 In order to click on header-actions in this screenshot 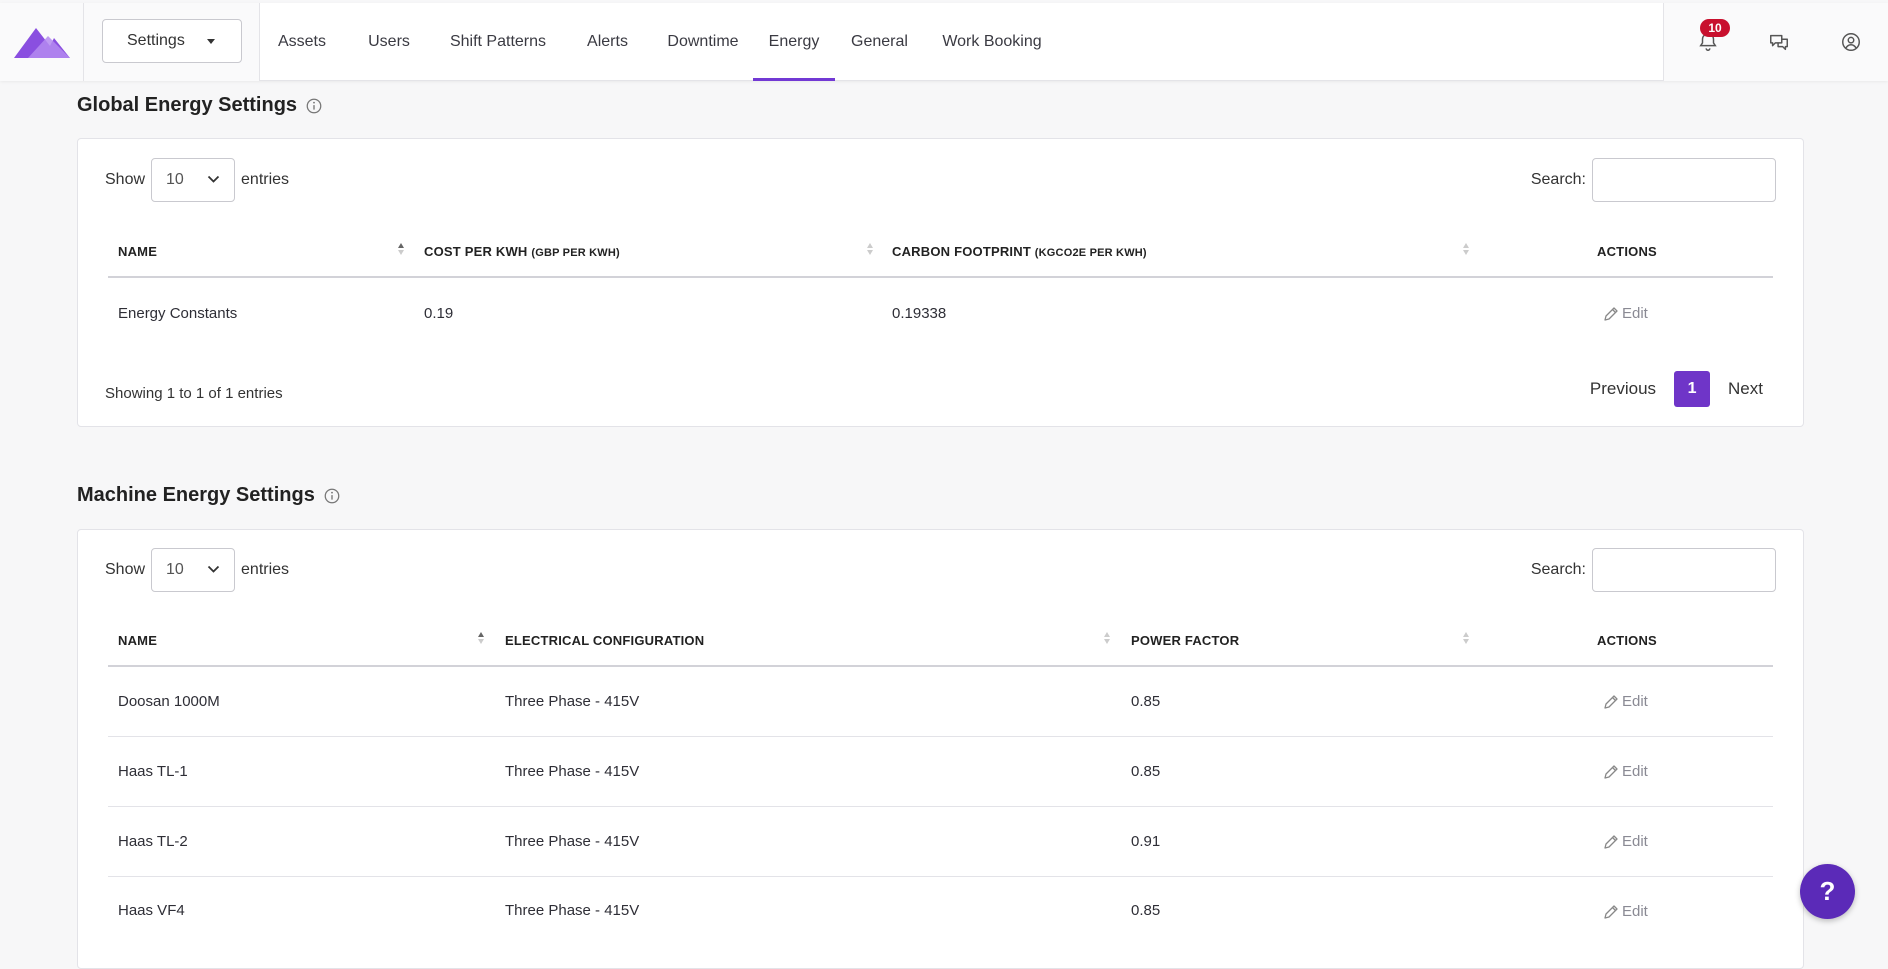, I will do `click(1775, 42)`.